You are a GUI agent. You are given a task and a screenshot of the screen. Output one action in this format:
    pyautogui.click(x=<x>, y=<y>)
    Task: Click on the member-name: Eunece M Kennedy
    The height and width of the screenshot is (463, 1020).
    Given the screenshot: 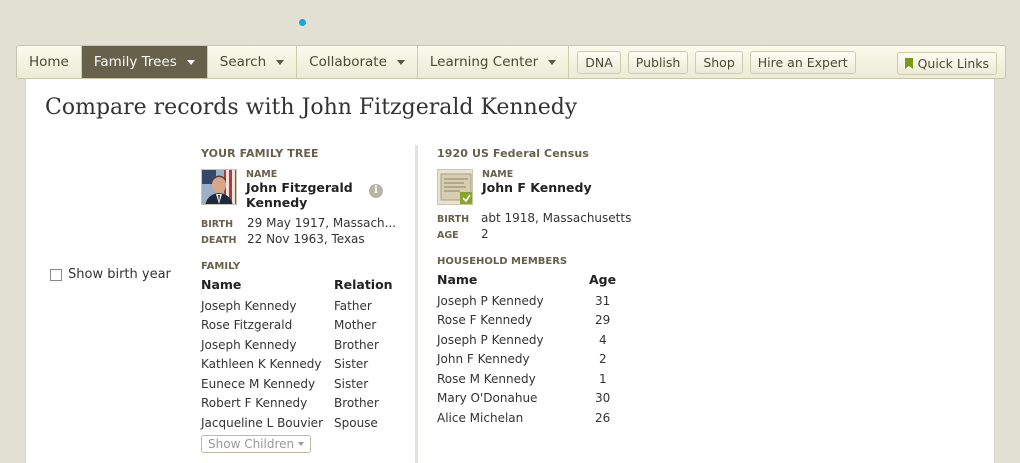 What is the action you would take?
    pyautogui.click(x=267, y=384)
    